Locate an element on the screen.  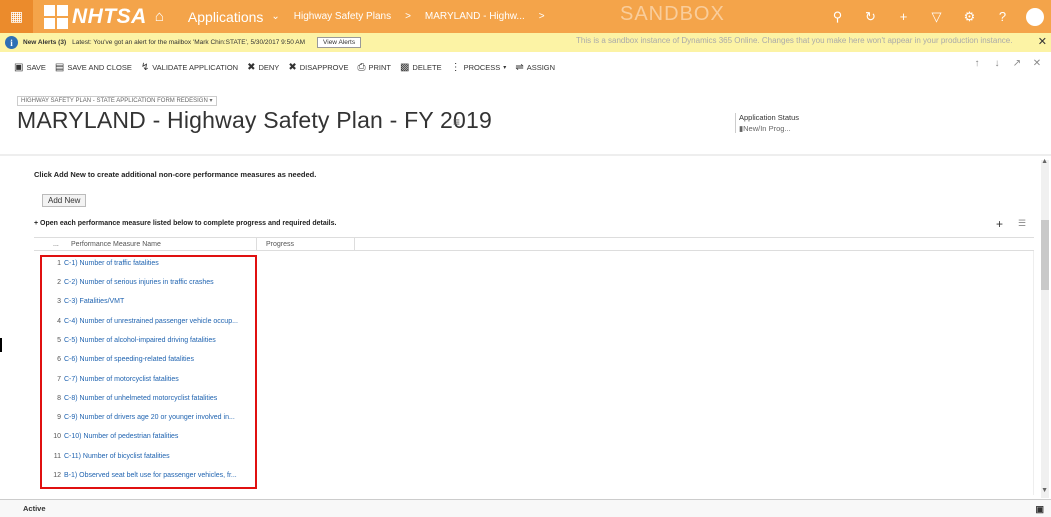
column-header-progress: Progress is located at coordinates (280, 244).